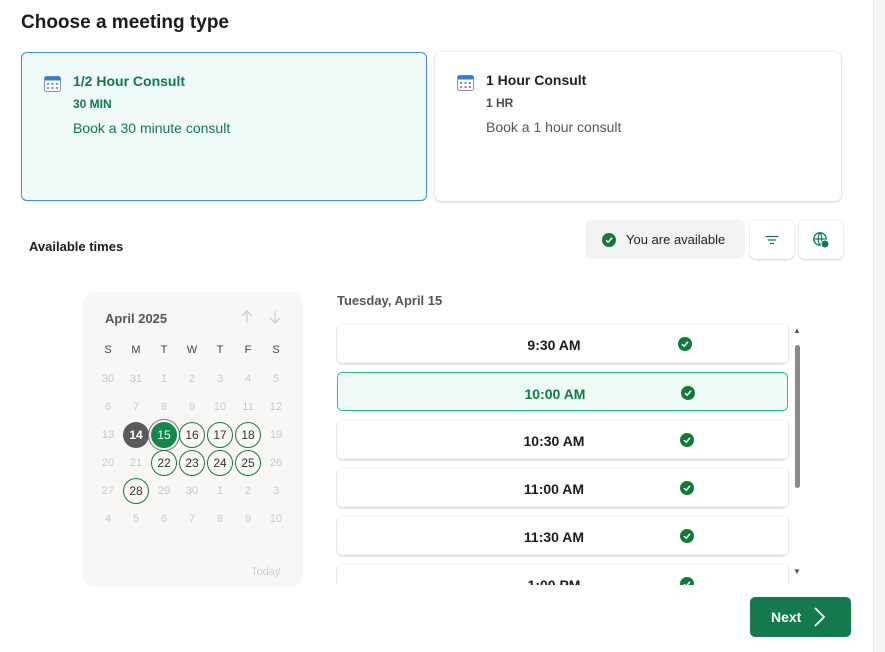 The height and width of the screenshot is (652, 885). What do you see at coordinates (276, 435) in the screenshot?
I see `calendar-day: 19` at bounding box center [276, 435].